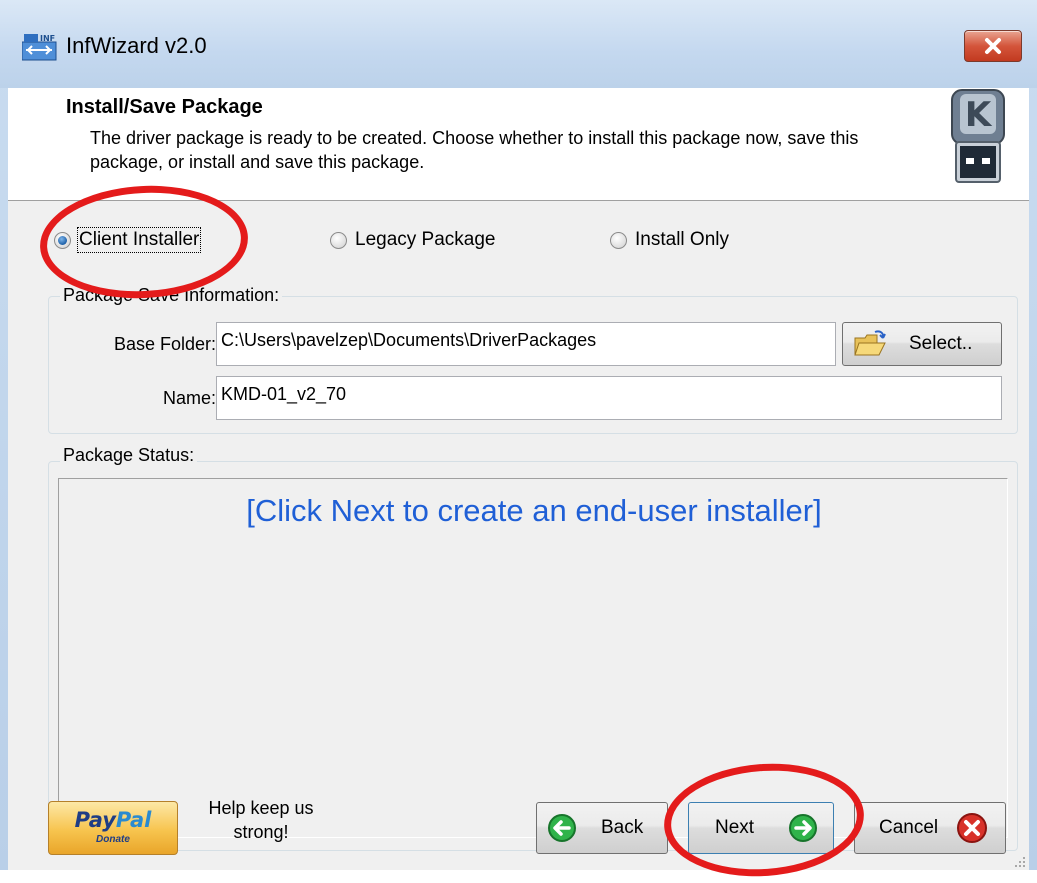 This screenshot has height=883, width=1037. What do you see at coordinates (113, 839) in the screenshot?
I see `paypal-donate-label: Donate` at bounding box center [113, 839].